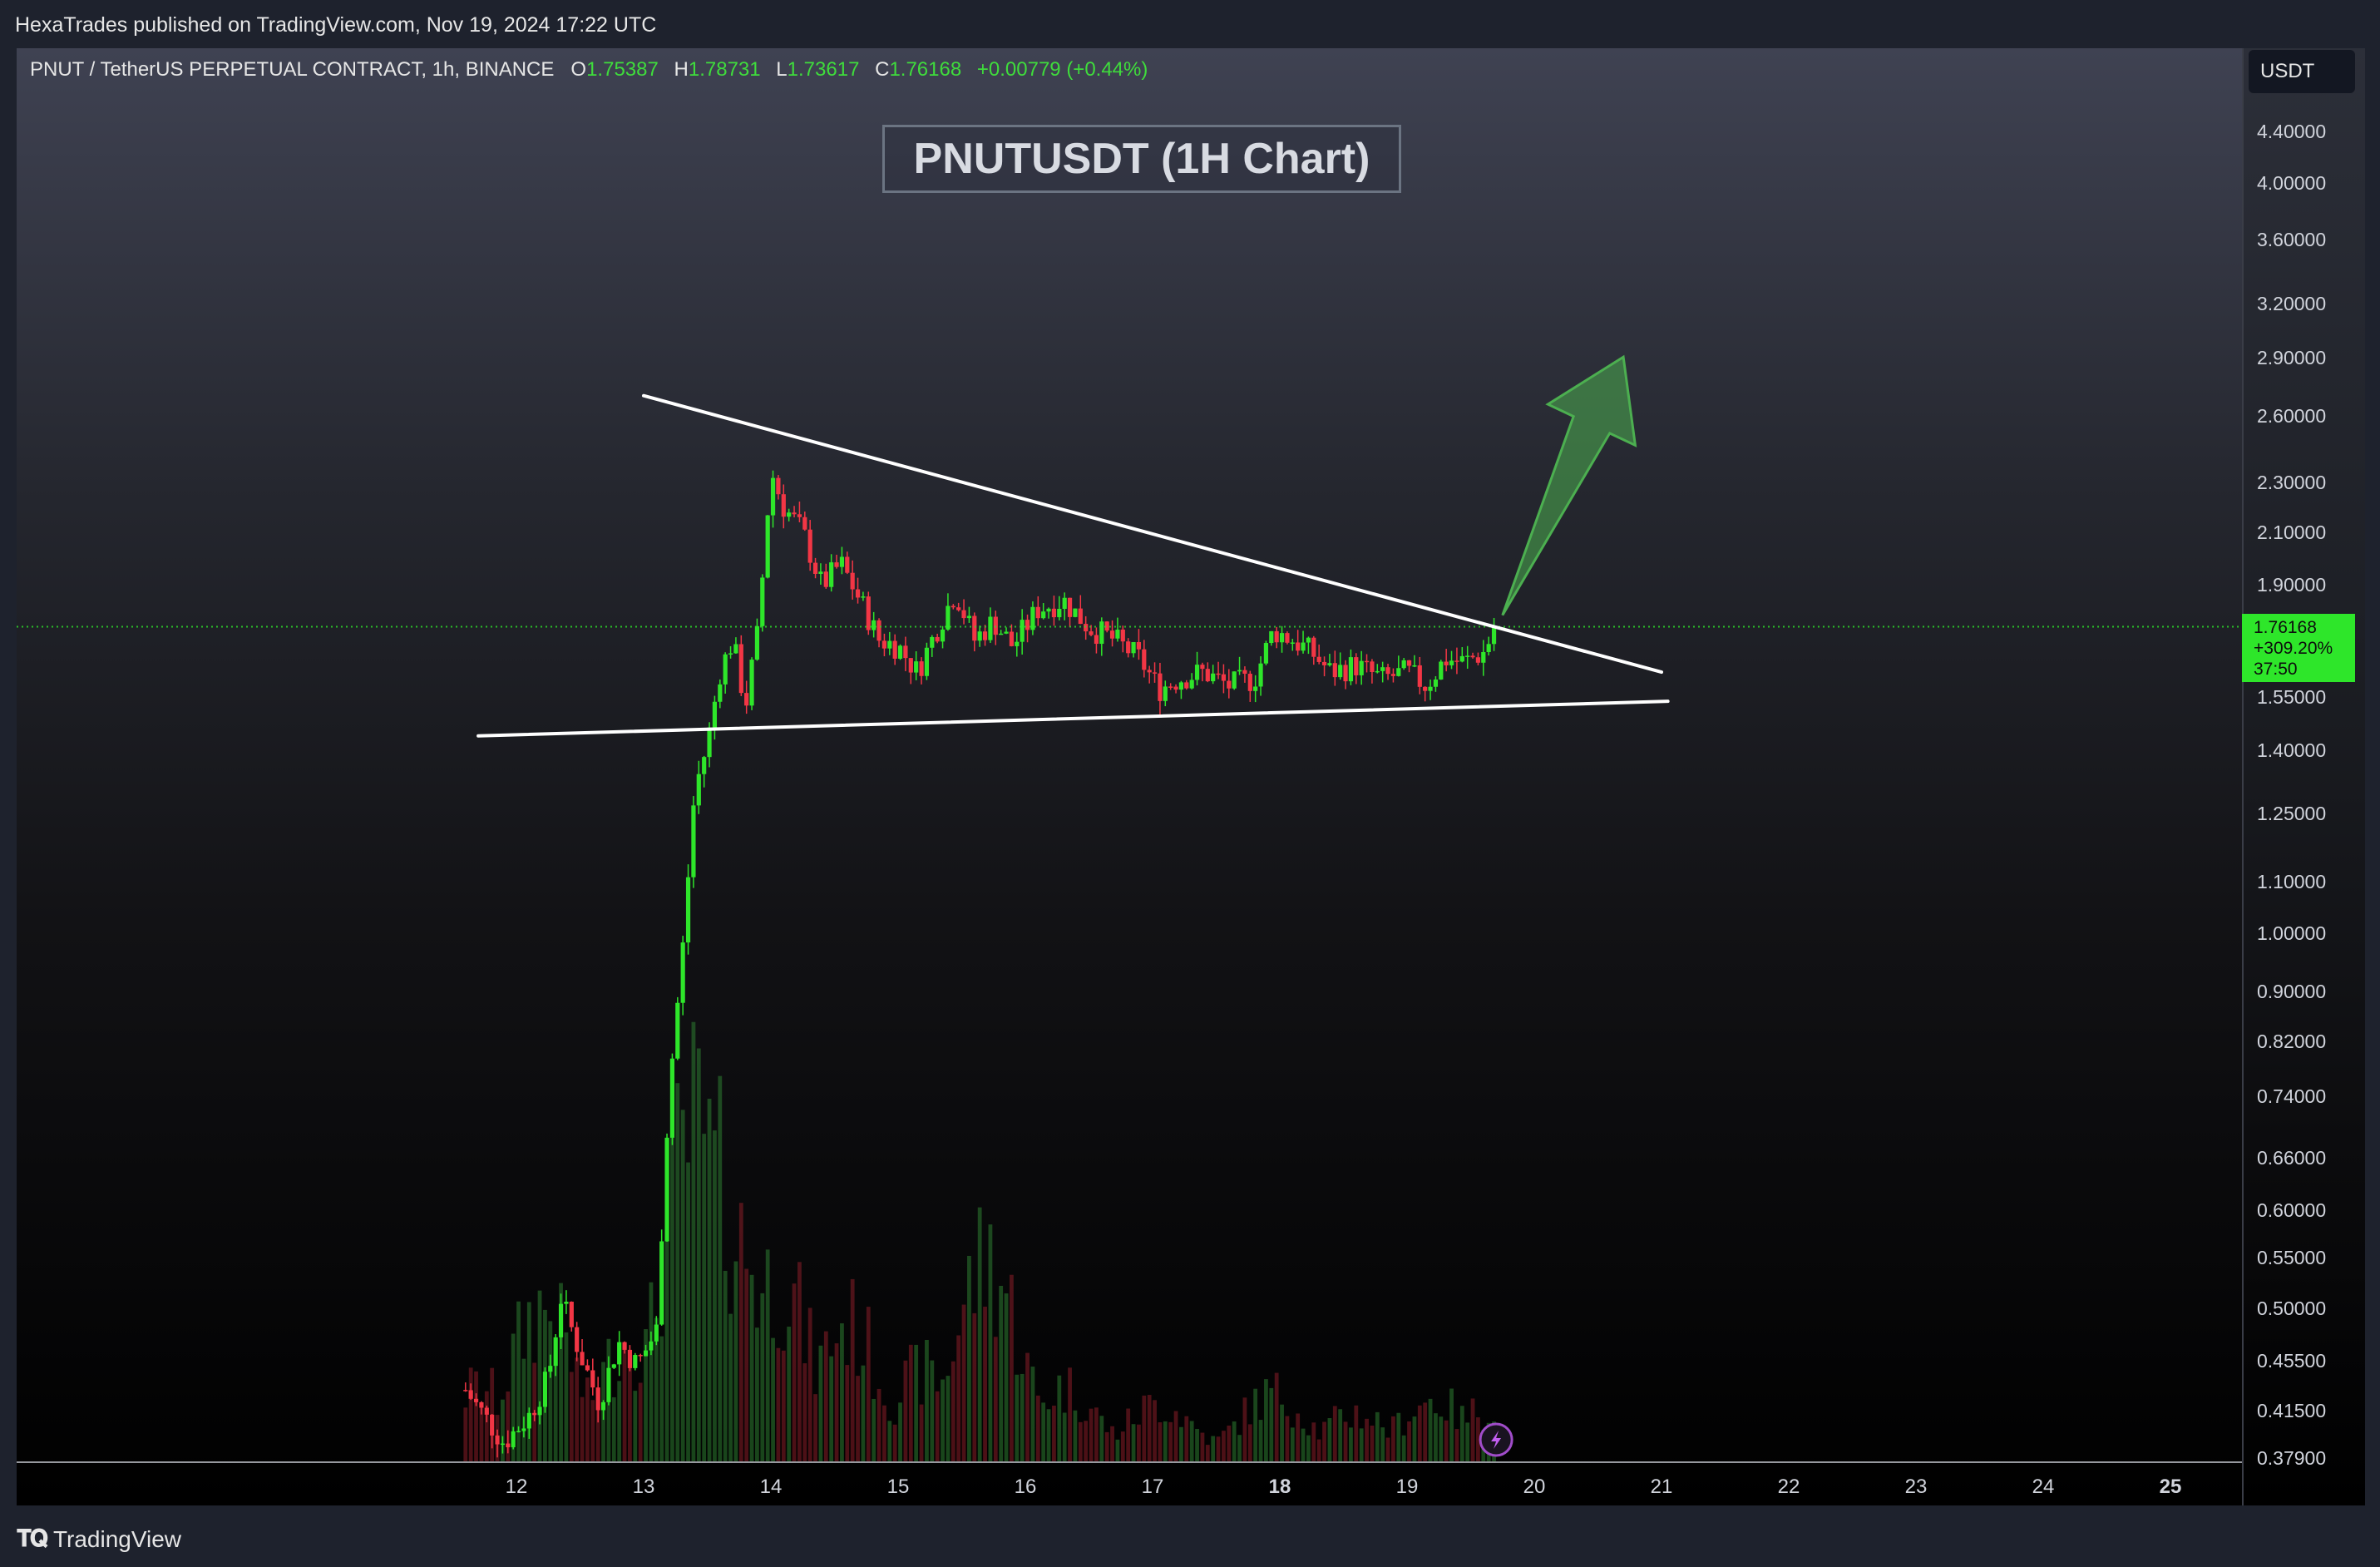  Describe the element at coordinates (2291, 357) in the screenshot. I see `y-tick-label: 2.90000` at that location.